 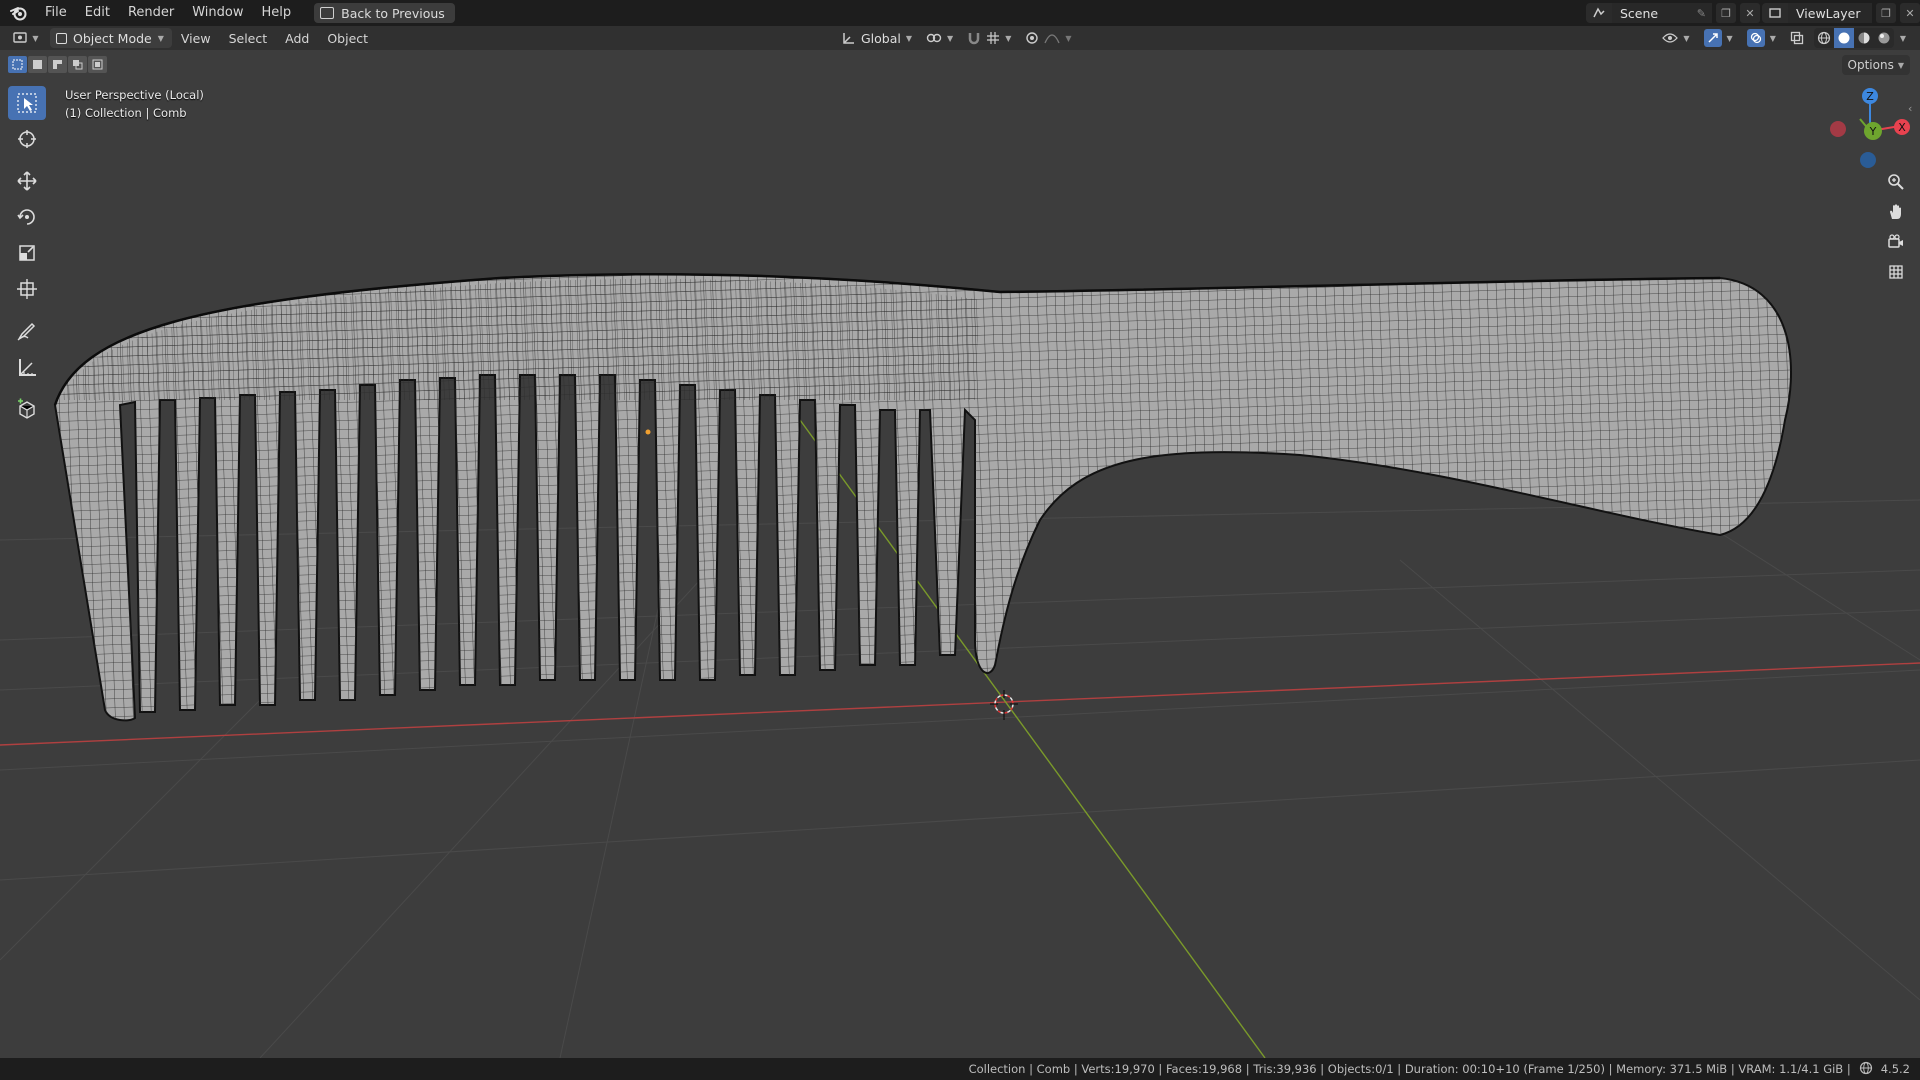 I want to click on proportional-edit-toggle: ▼, so click(x=1048, y=38).